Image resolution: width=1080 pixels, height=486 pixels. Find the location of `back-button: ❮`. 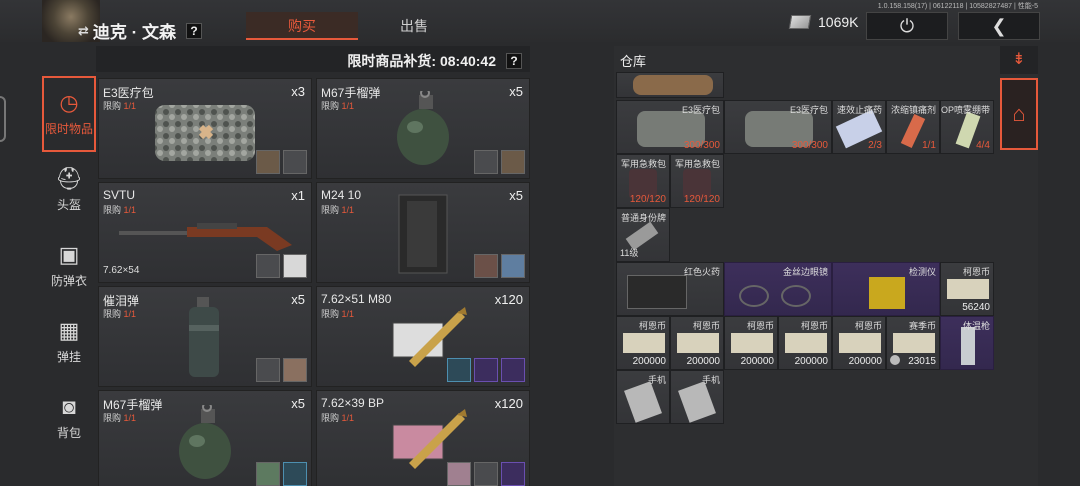

back-button: ❮ is located at coordinates (999, 26).